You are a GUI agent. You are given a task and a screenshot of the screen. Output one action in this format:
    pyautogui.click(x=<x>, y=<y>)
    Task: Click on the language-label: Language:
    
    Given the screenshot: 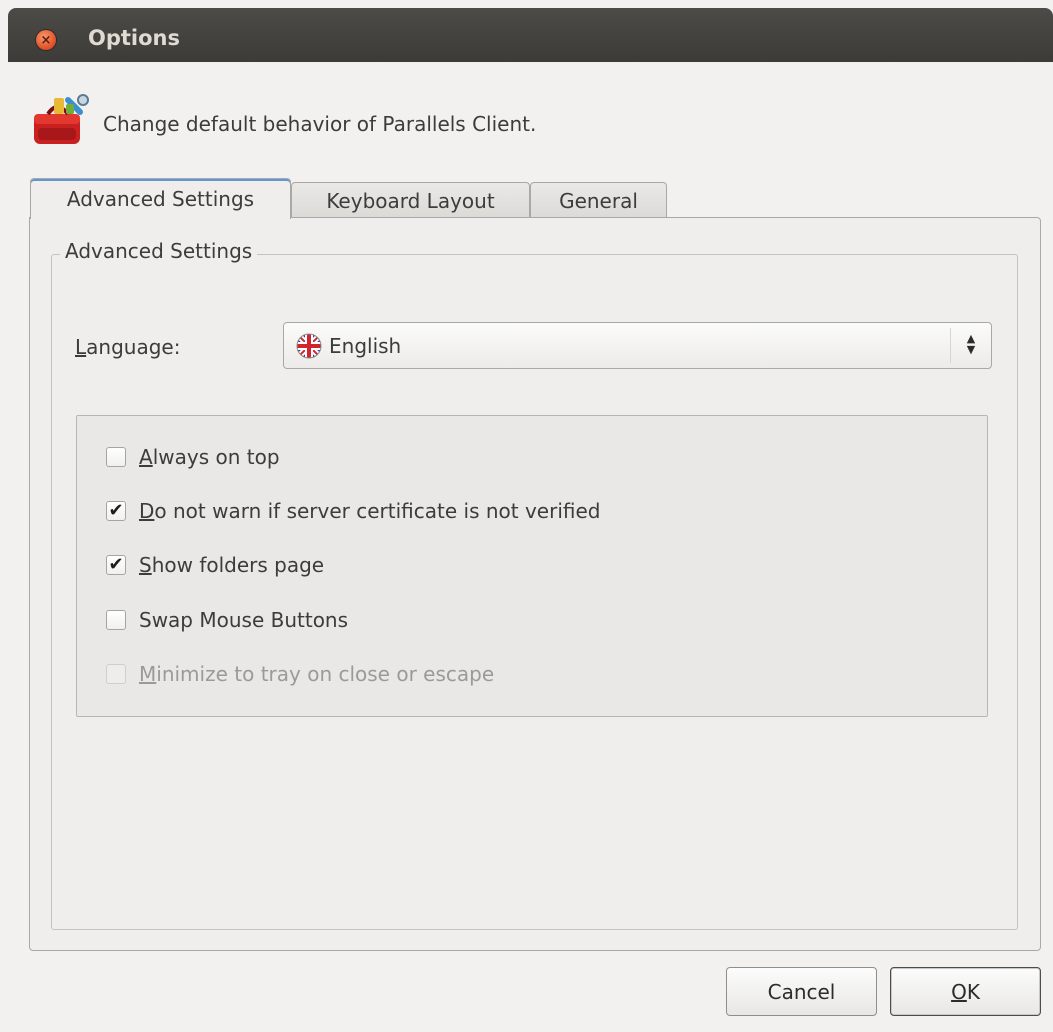 What is the action you would take?
    pyautogui.click(x=128, y=347)
    